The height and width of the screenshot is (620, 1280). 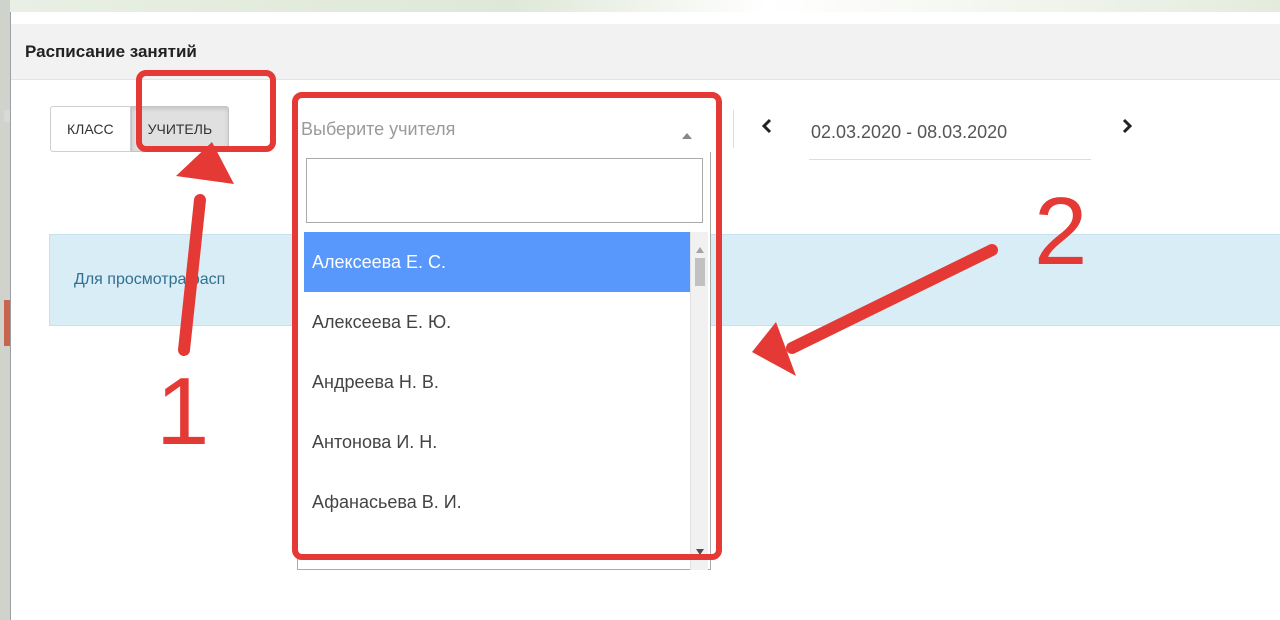 I want to click on class-mode-button: КЛАСС, so click(x=90, y=129).